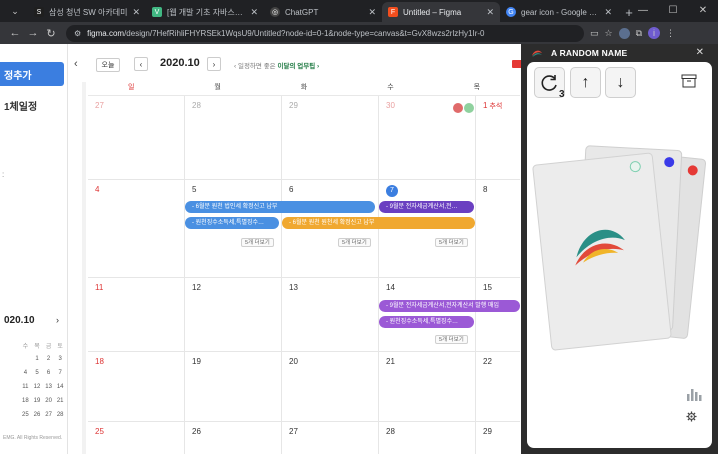  What do you see at coordinates (330, 314) in the screenshot?
I see `day-cell: 13` at bounding box center [330, 314].